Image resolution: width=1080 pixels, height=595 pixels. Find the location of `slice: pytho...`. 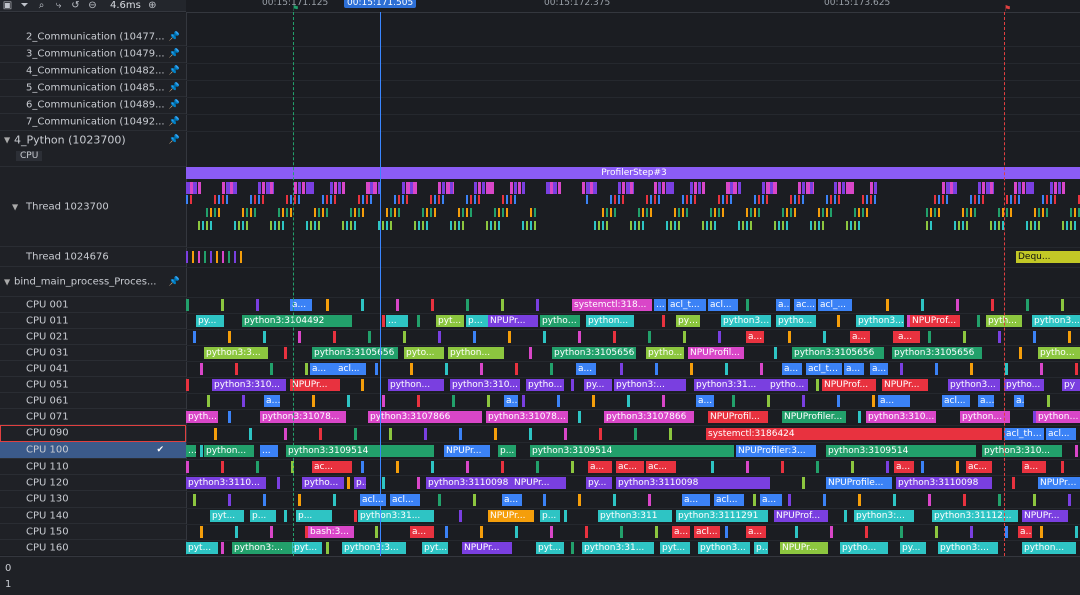

slice: pytho... is located at coordinates (1024, 385).